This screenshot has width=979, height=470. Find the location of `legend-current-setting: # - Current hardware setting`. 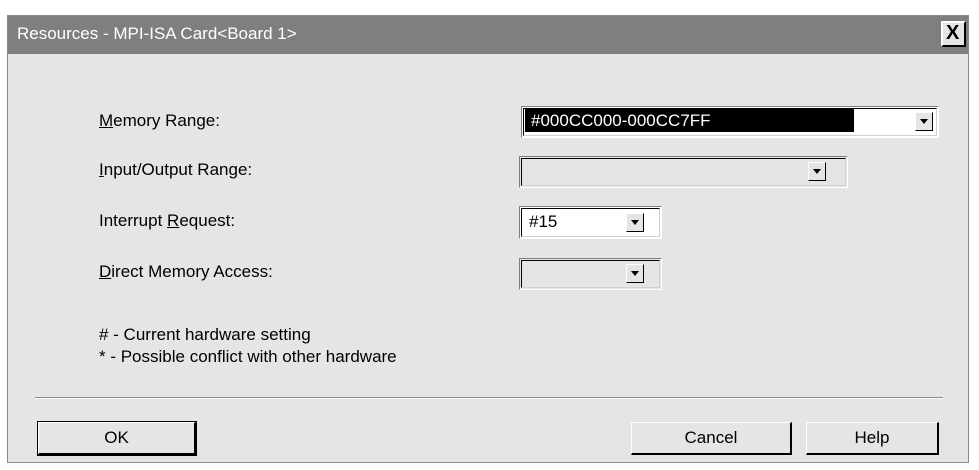

legend-current-setting: # - Current hardware setting is located at coordinates (205, 334).